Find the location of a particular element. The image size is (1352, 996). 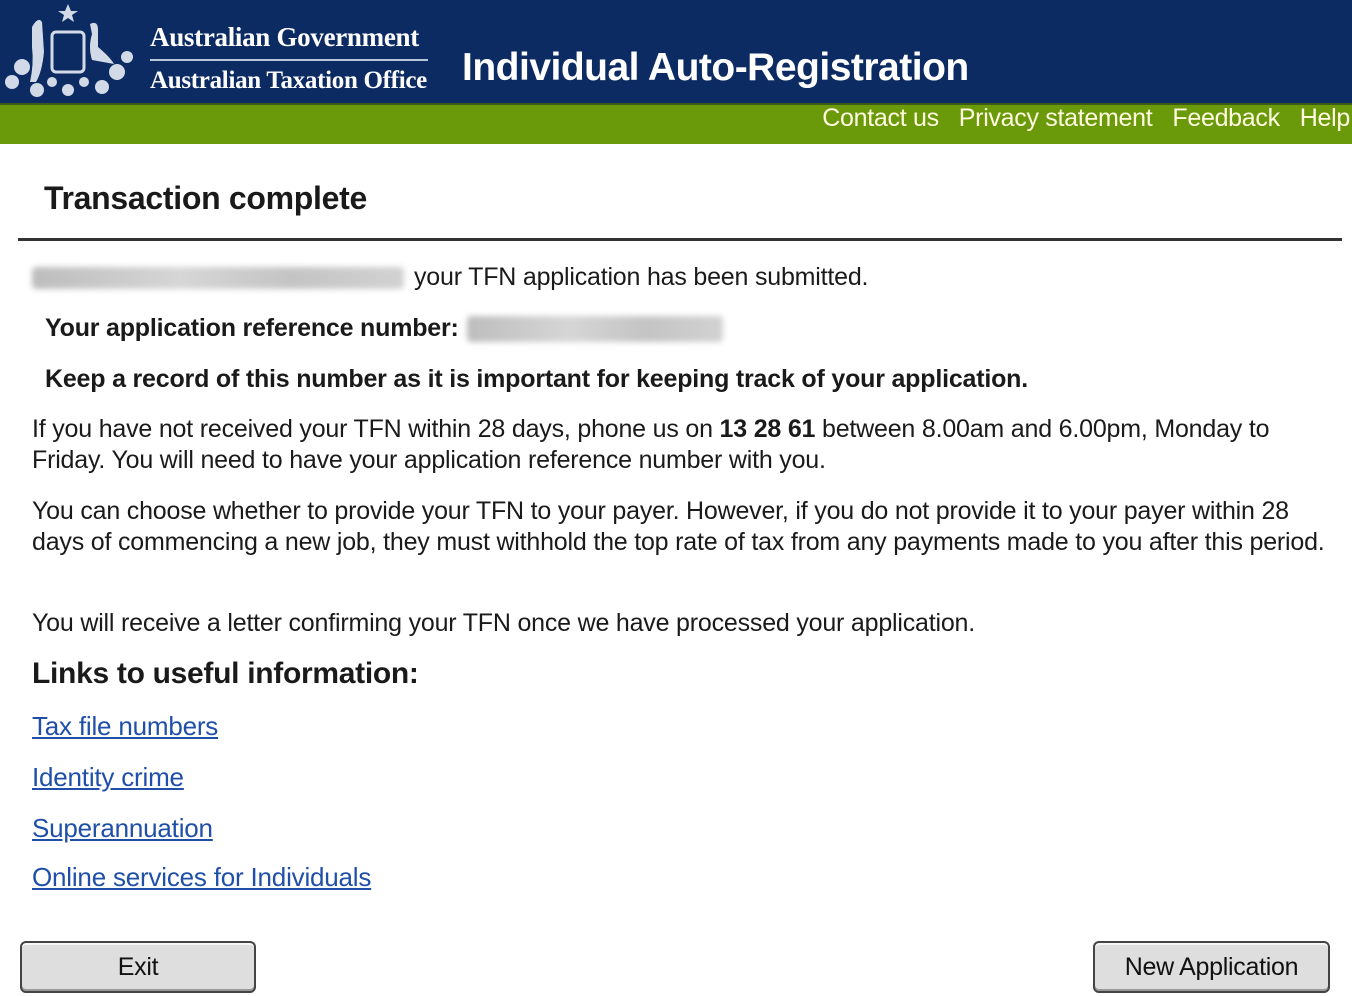

reference-row: Your application reference number: is located at coordinates (384, 328).